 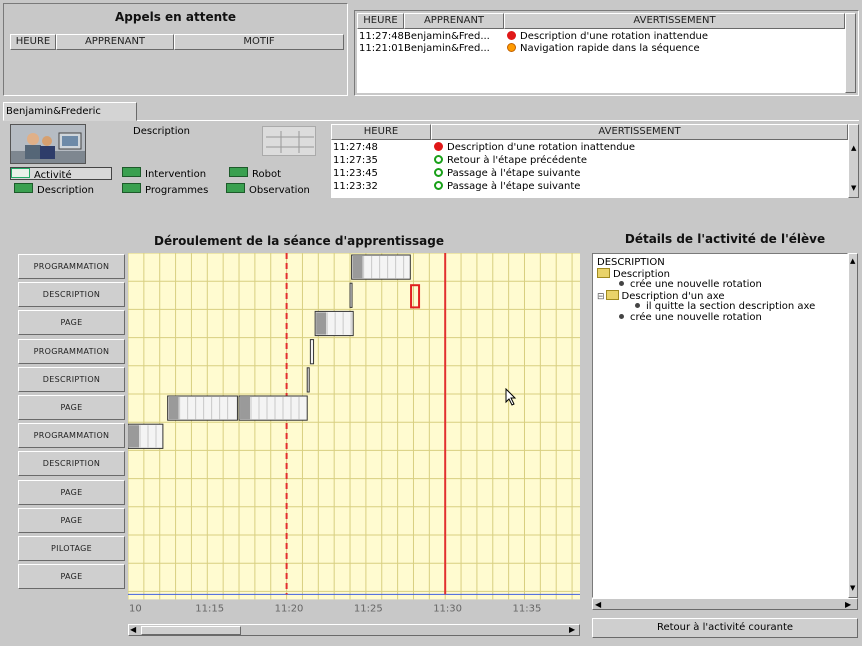 What do you see at coordinates (731, 306) in the screenshot?
I see `tree-item-label: il quitte la section description axe` at bounding box center [731, 306].